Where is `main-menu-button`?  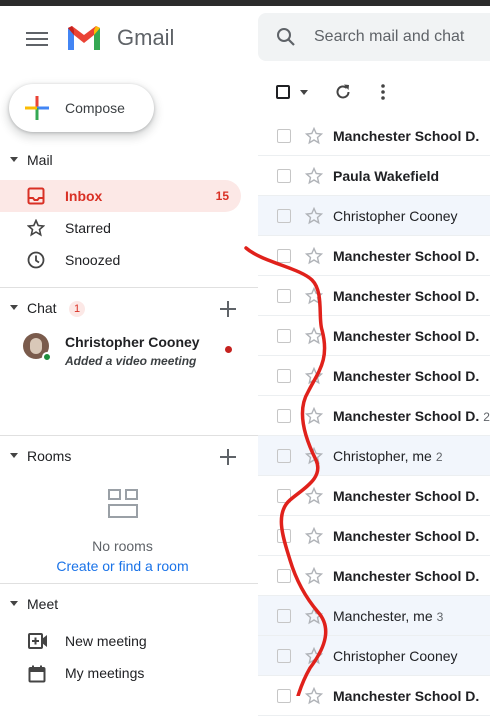
main-menu-button is located at coordinates (37, 40).